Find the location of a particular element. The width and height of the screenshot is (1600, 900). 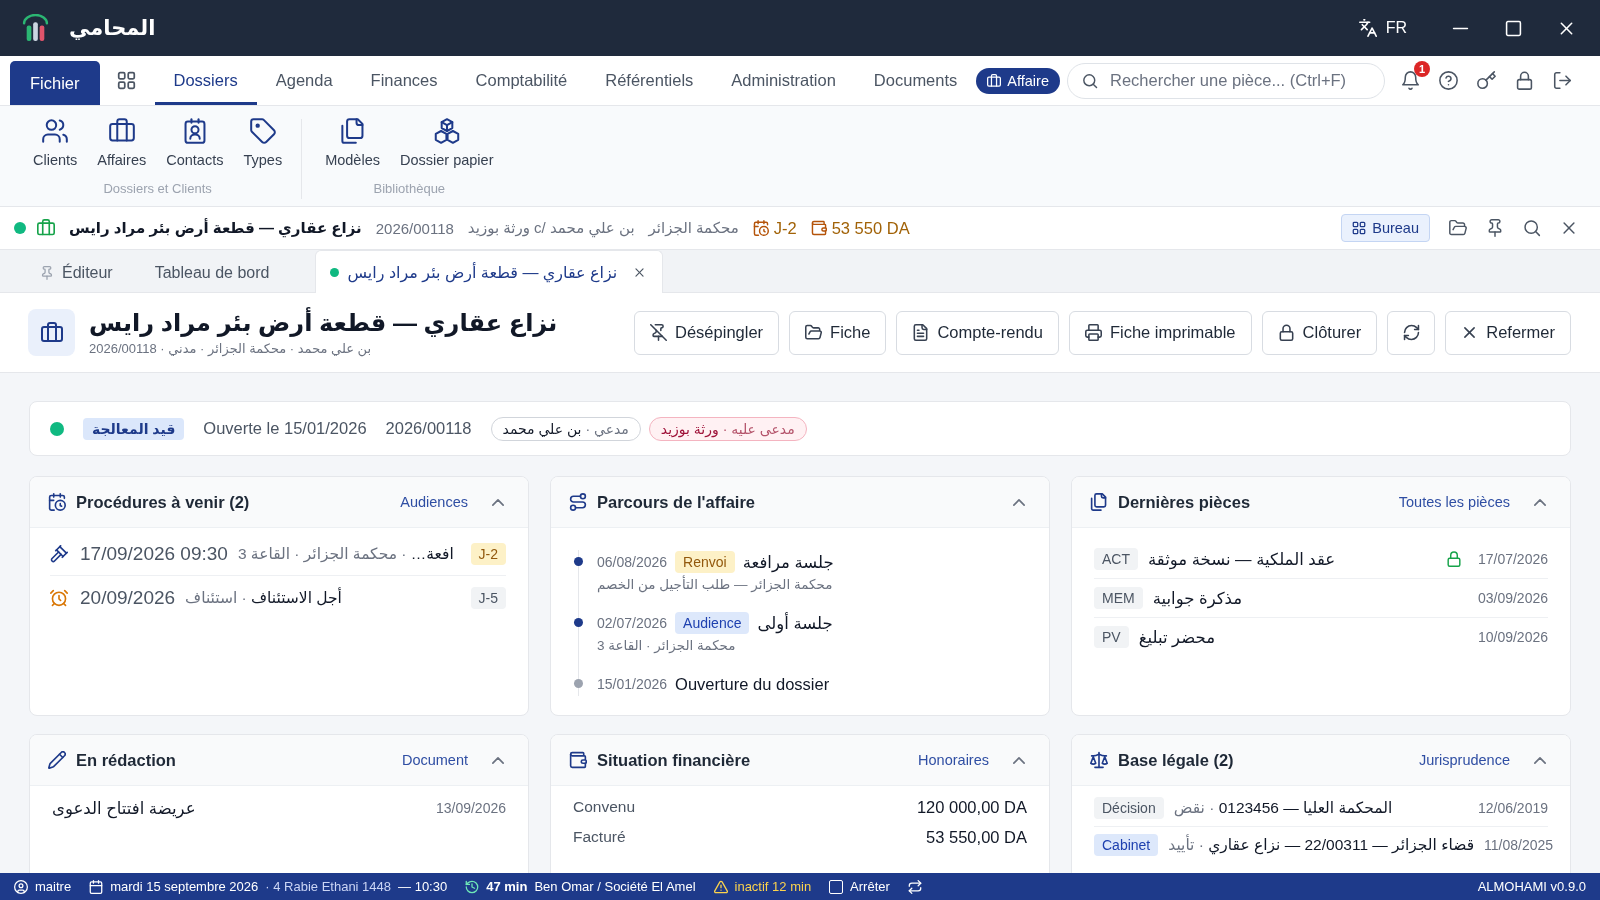

document-type-badge: PV is located at coordinates (1111, 637).